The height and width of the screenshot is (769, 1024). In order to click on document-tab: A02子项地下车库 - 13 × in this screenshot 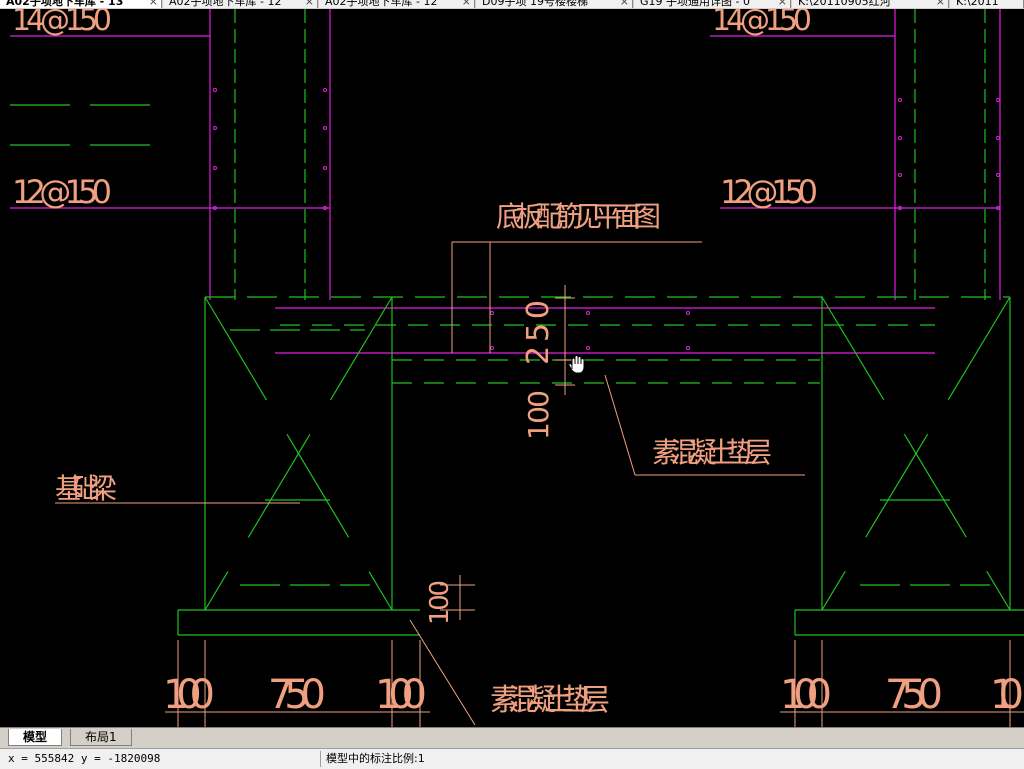, I will do `click(81, 4)`.